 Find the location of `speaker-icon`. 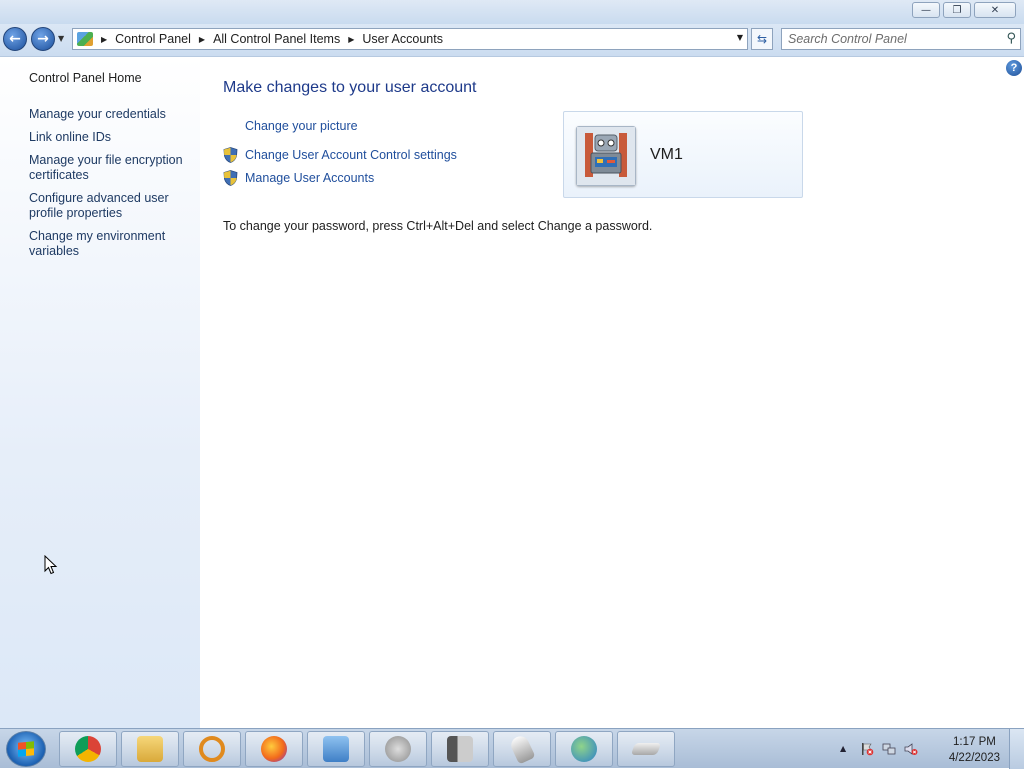

speaker-icon is located at coordinates (398, 749).